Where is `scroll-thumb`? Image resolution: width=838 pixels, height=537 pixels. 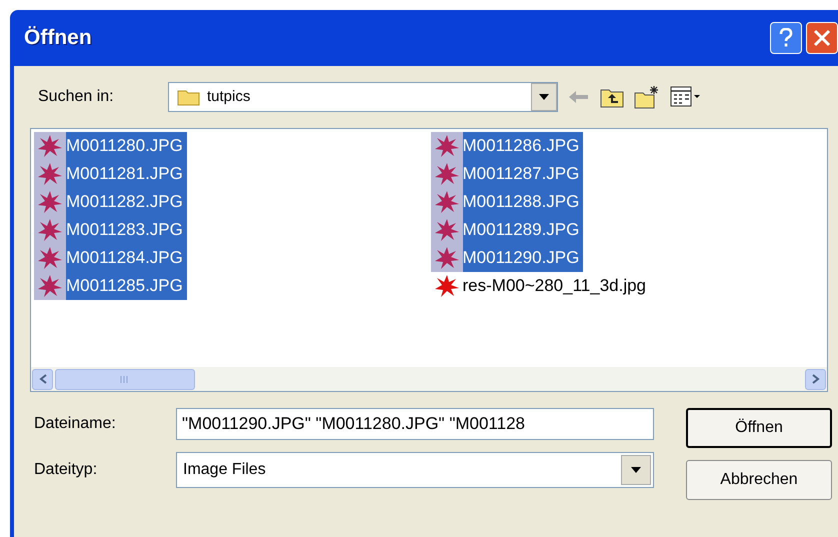
scroll-thumb is located at coordinates (125, 379).